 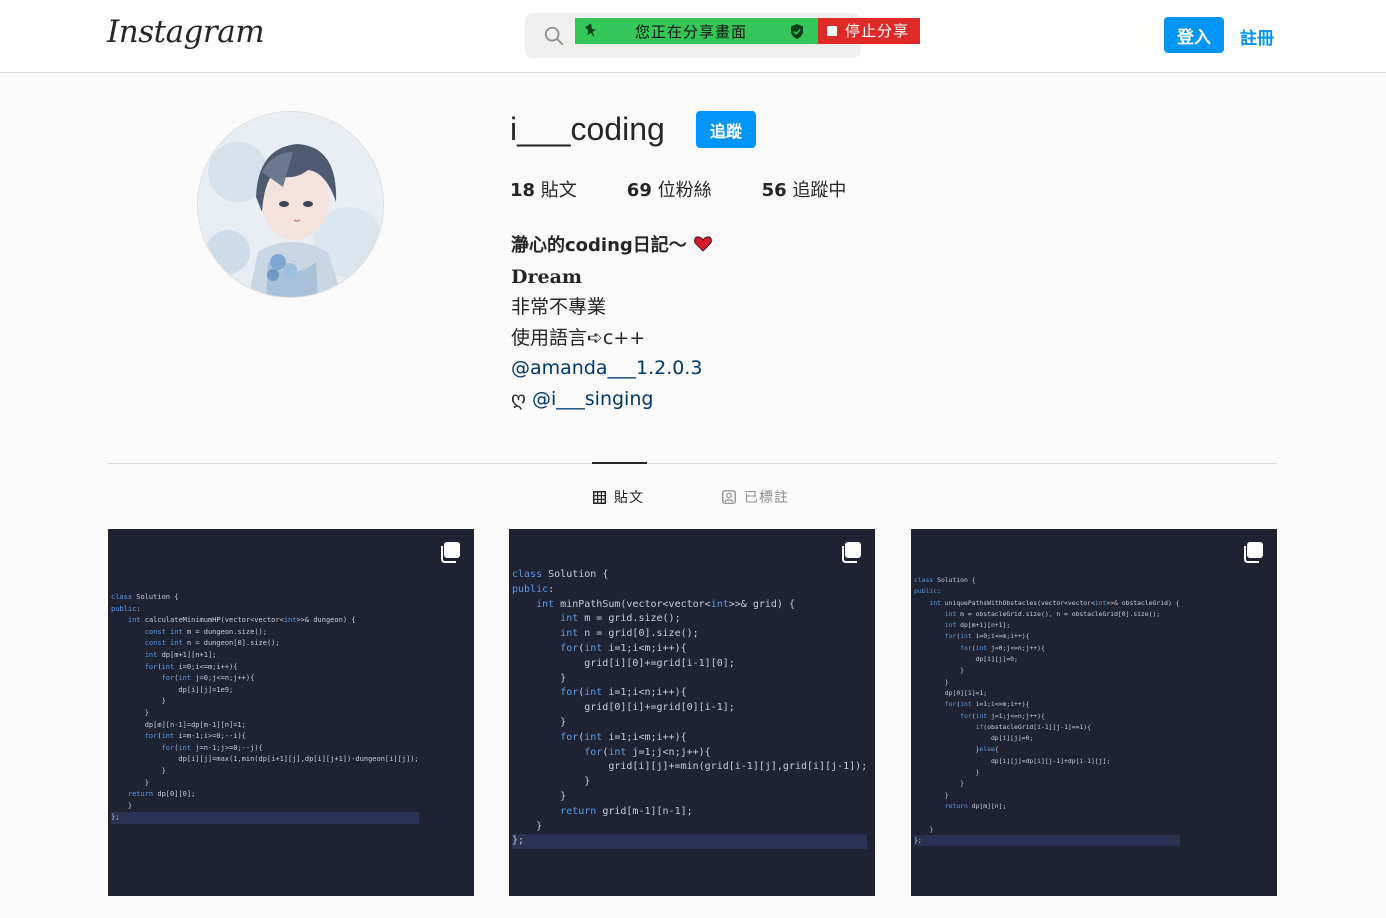 What do you see at coordinates (212, 643) in the screenshot?
I see `code-line: const int n = dungeon[0].size();` at bounding box center [212, 643].